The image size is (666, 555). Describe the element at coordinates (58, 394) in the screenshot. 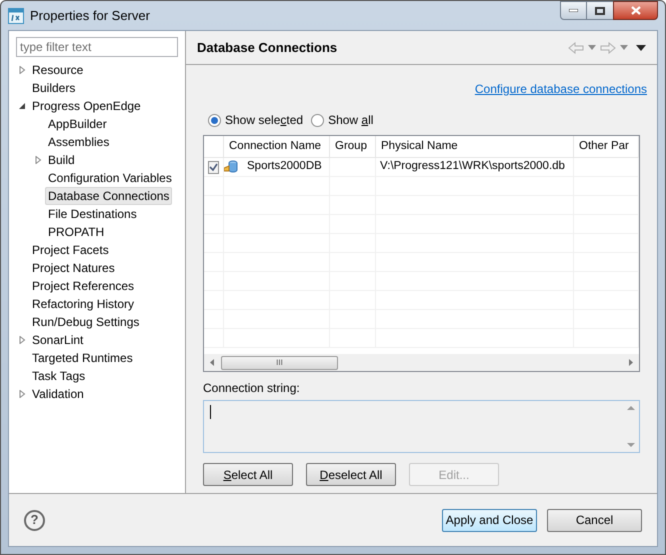

I see `tree-item: Validation` at that location.